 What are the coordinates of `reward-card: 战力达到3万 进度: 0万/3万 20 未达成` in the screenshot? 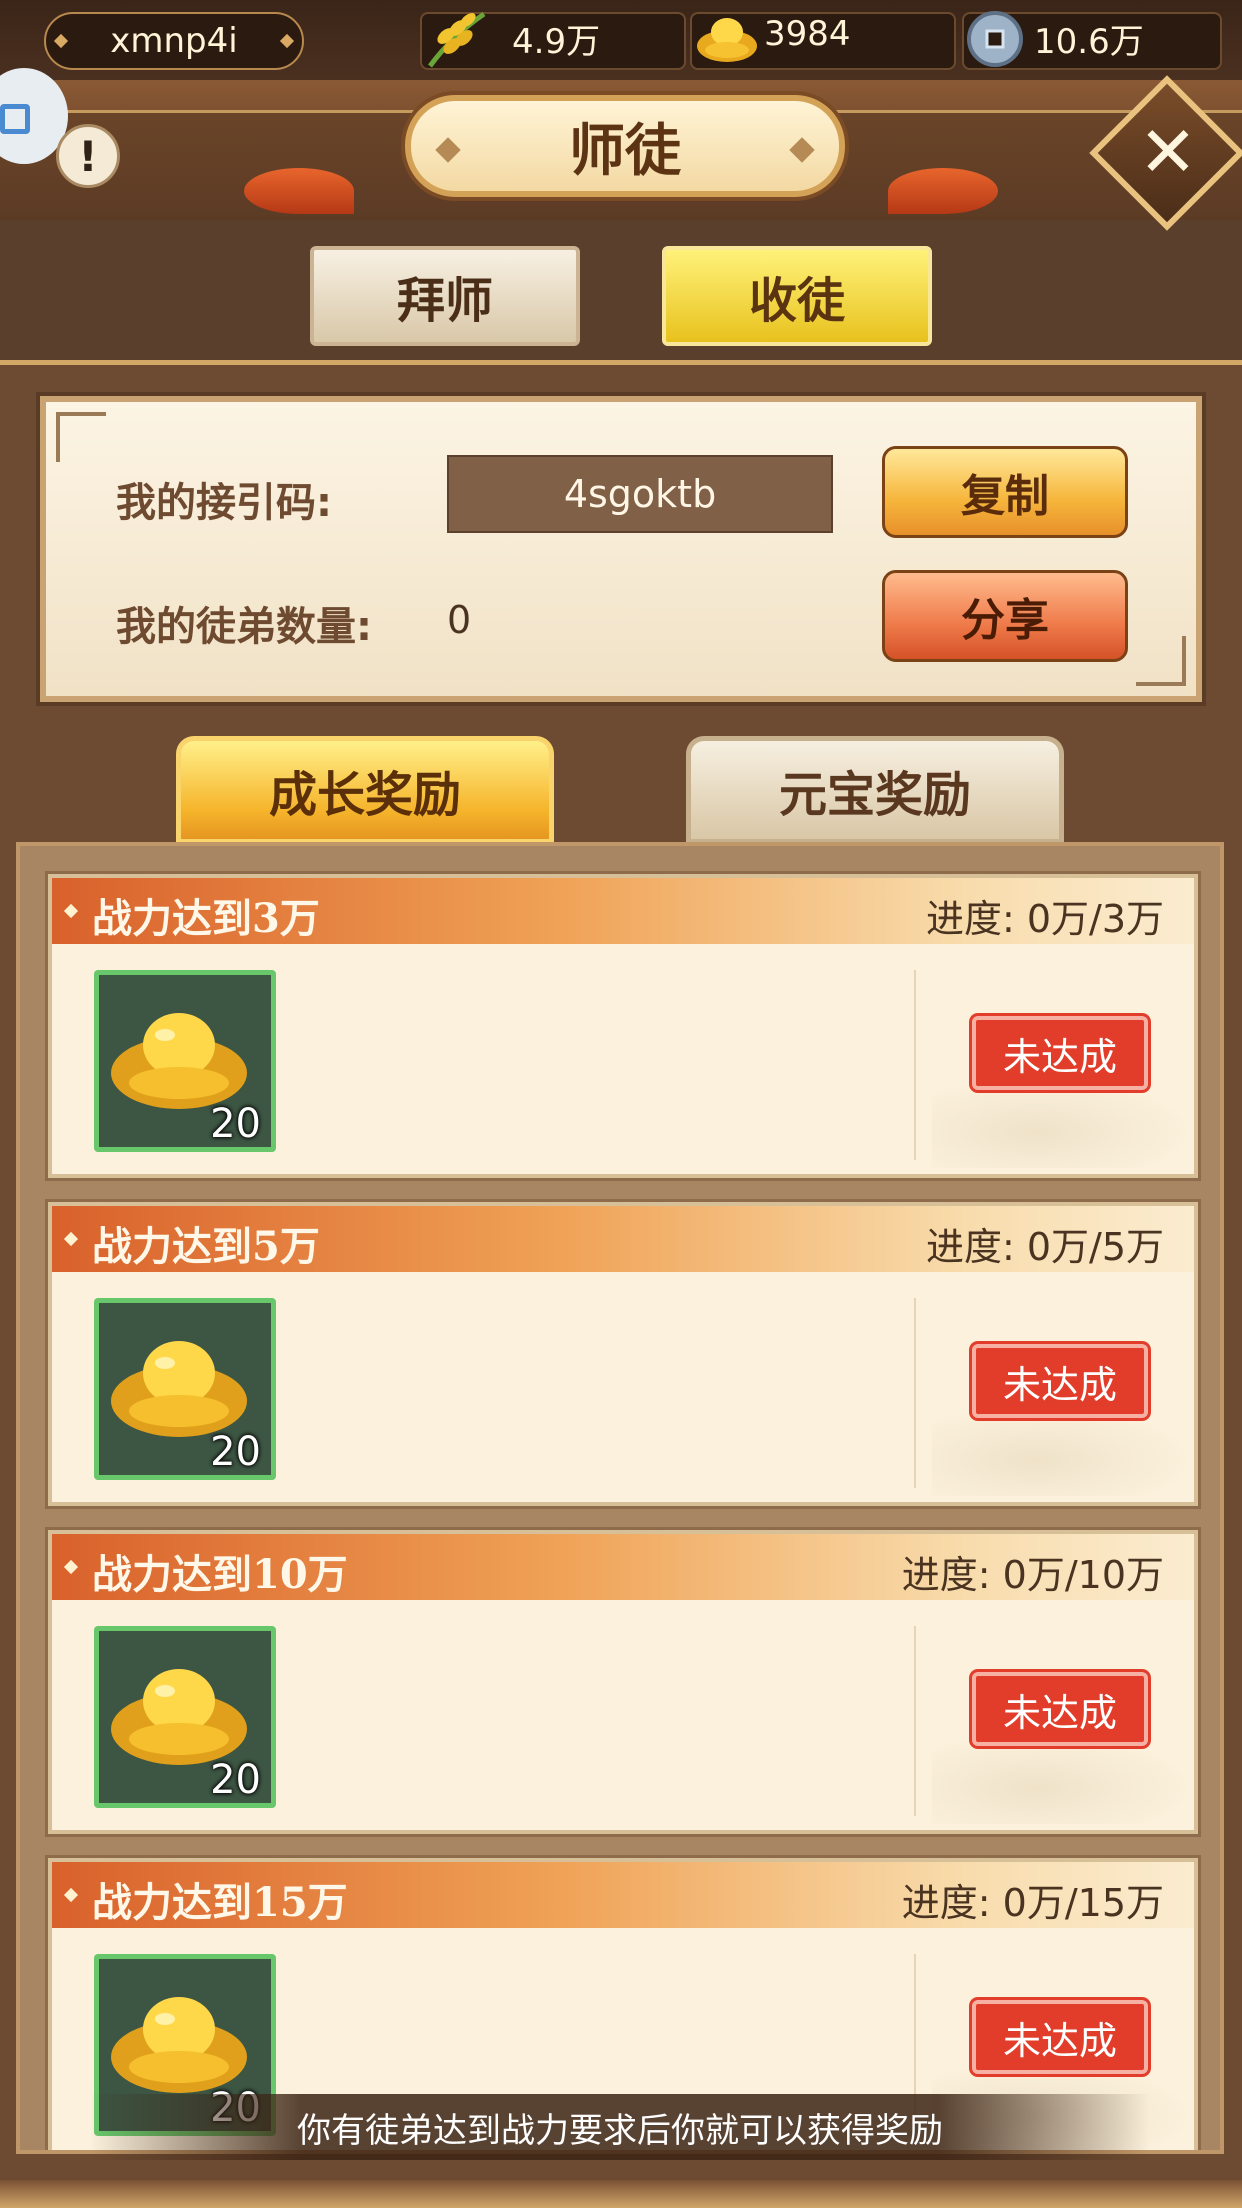 It's located at (623, 1026).